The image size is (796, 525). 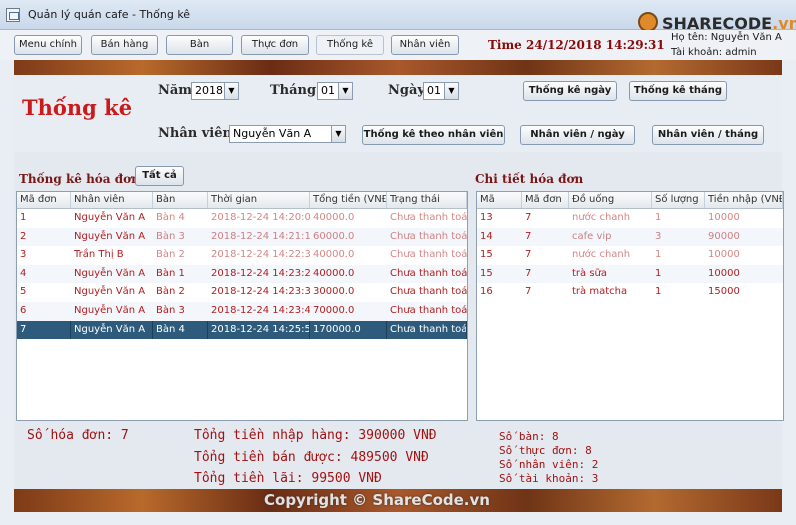 What do you see at coordinates (259, 200) in the screenshot?
I see `column-header: Thời gian` at bounding box center [259, 200].